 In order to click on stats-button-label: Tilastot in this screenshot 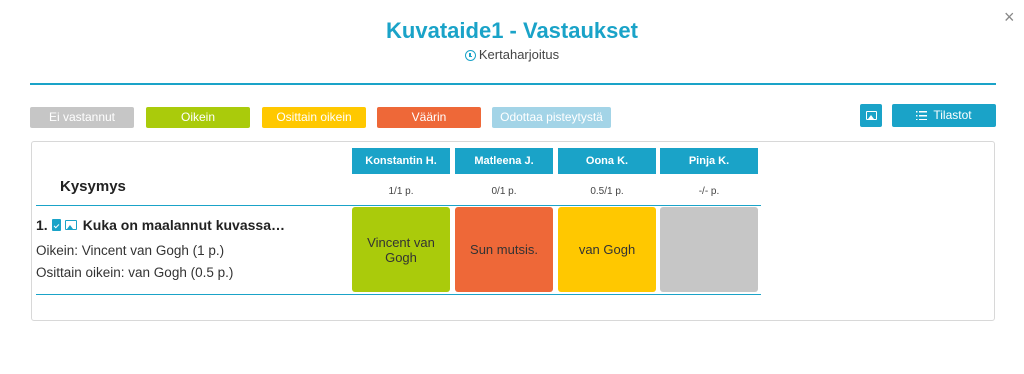, I will do `click(952, 115)`.